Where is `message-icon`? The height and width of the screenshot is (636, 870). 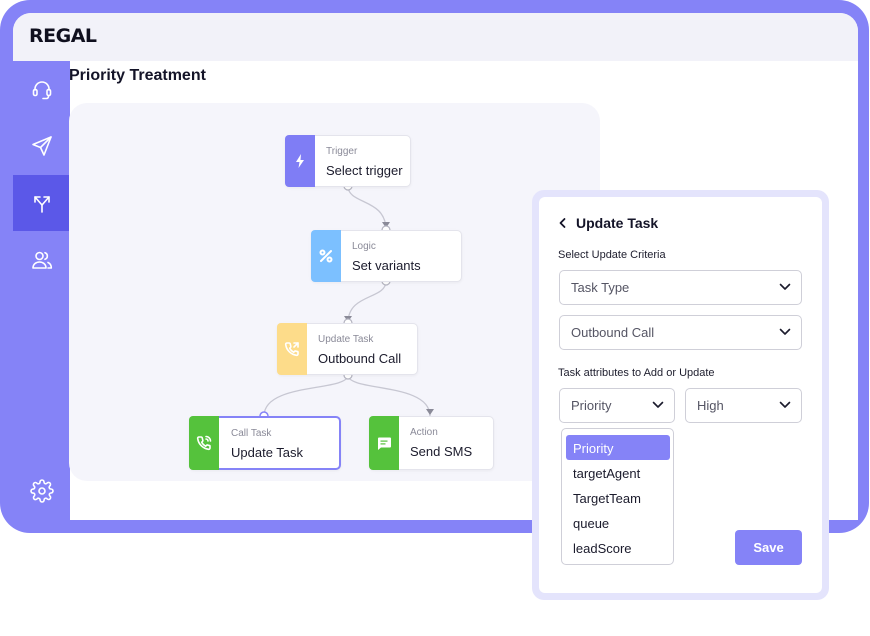
message-icon is located at coordinates (384, 443).